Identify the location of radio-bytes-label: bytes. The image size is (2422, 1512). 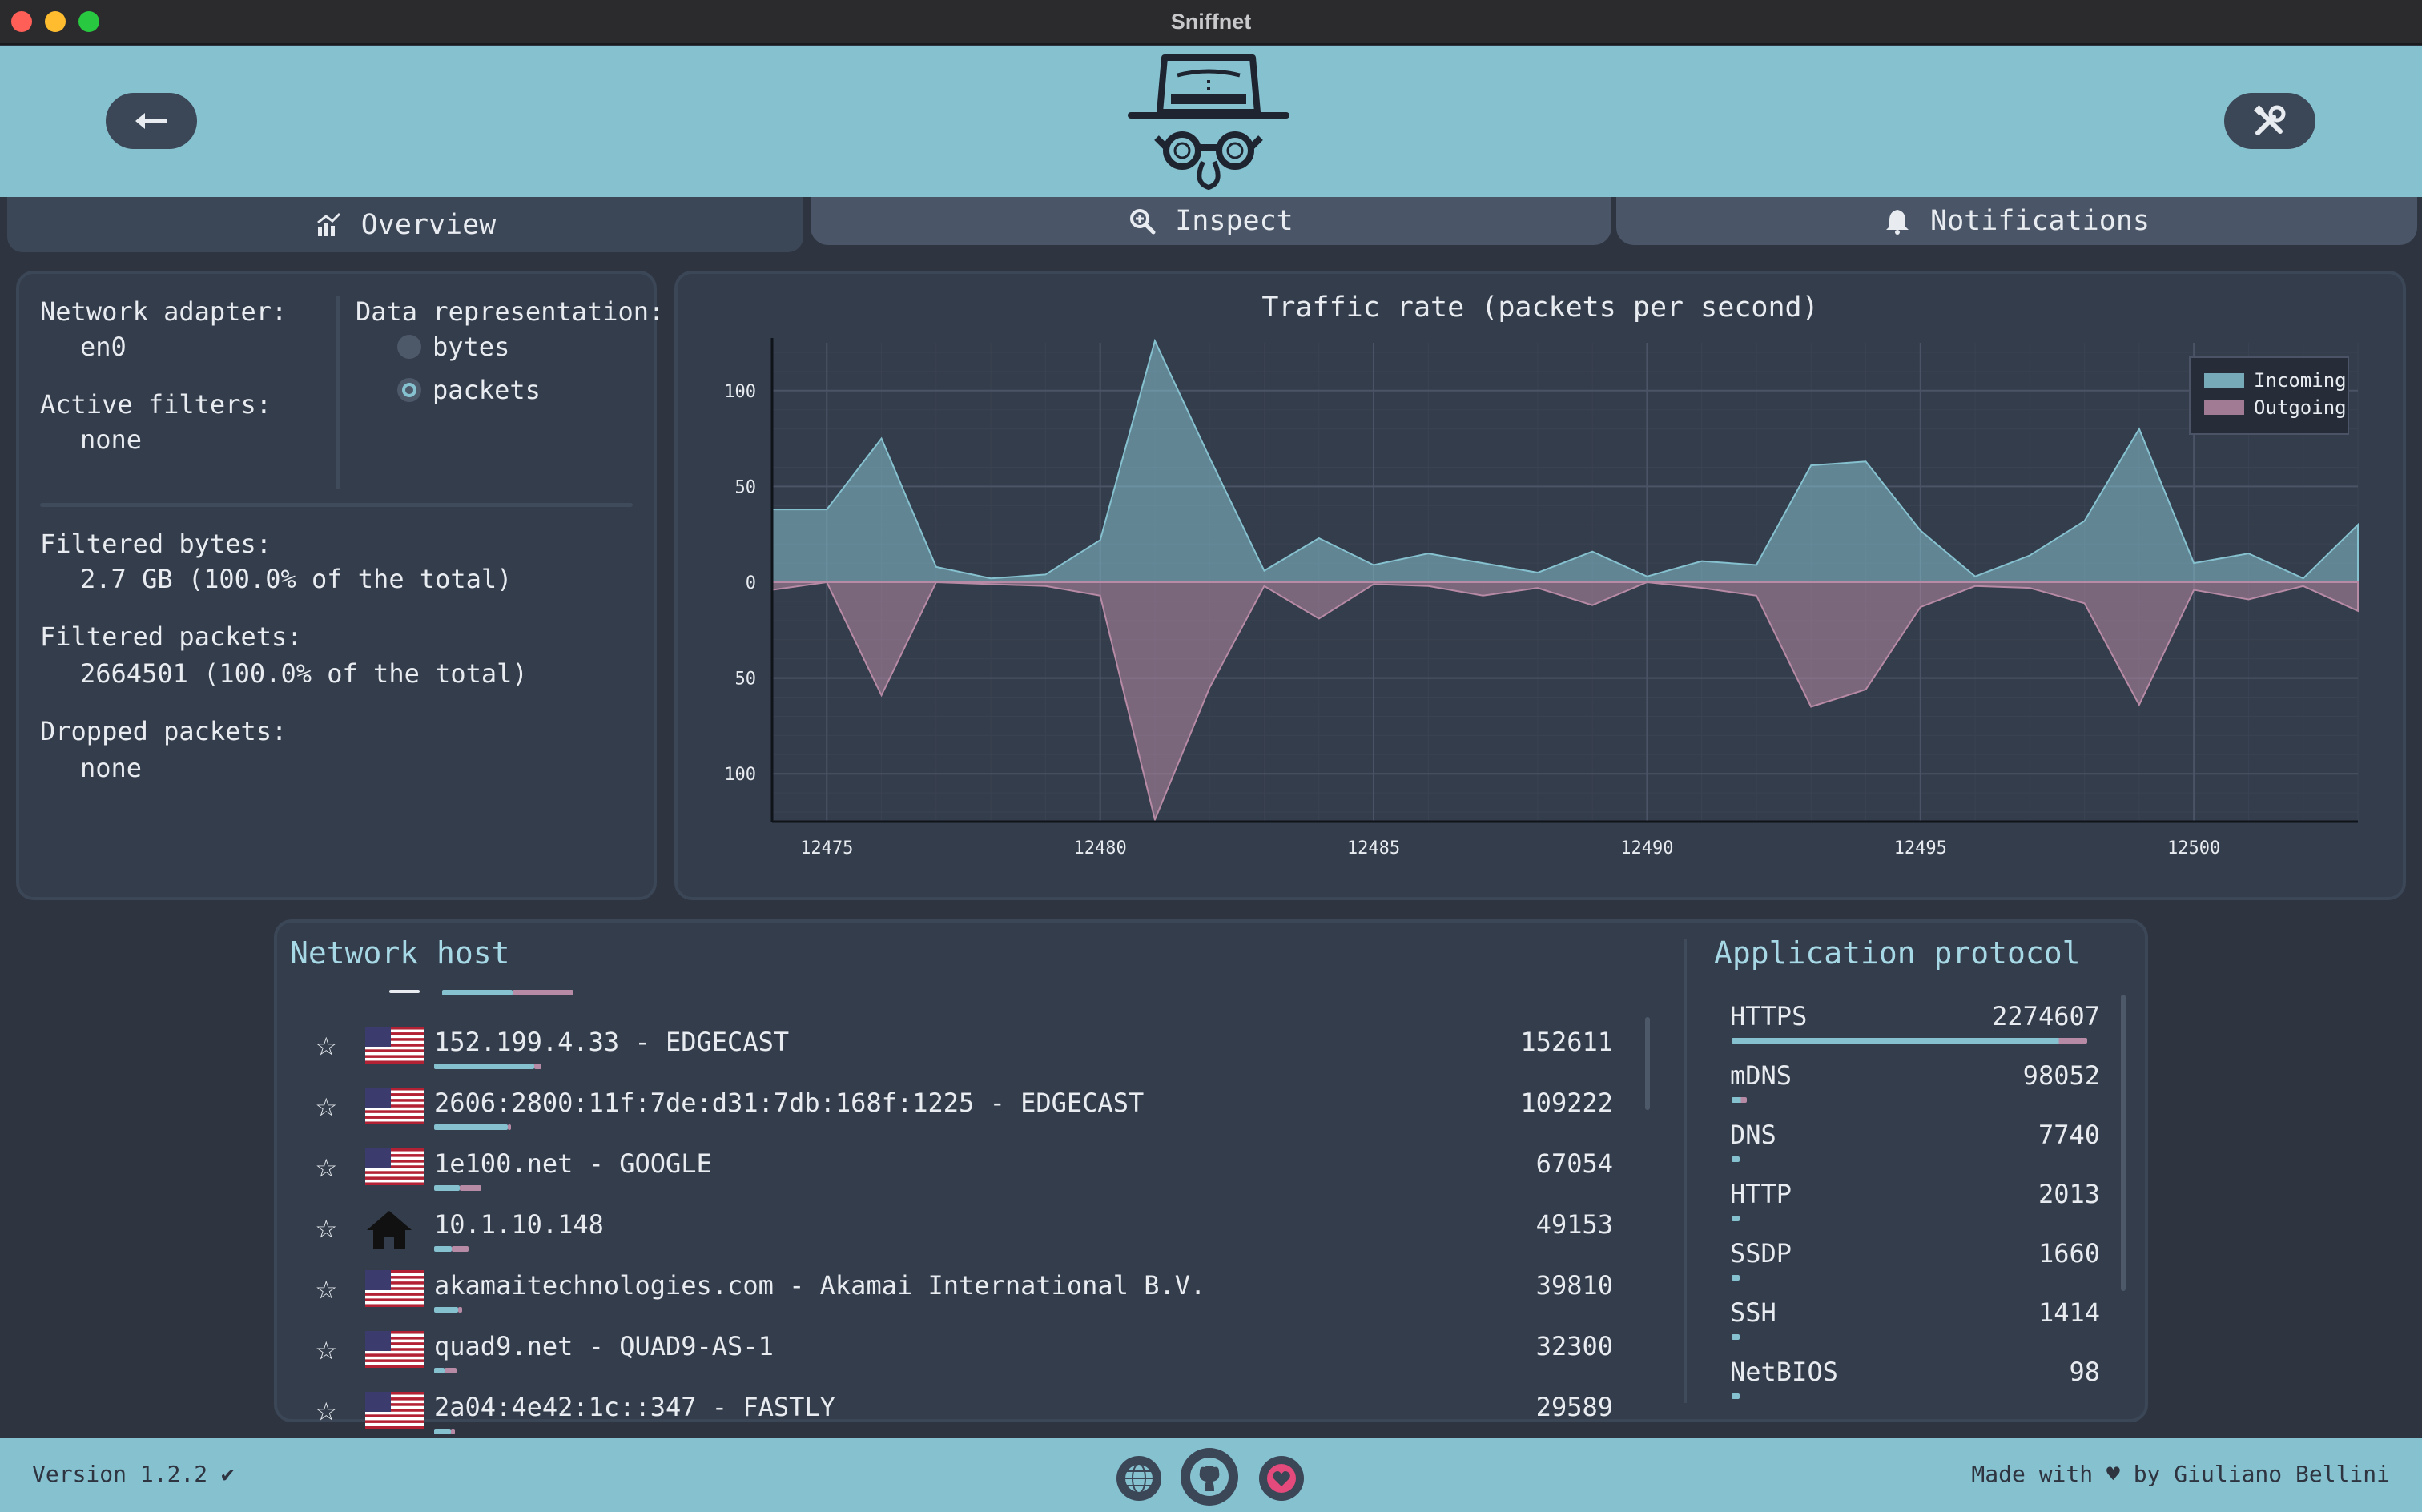
(471, 347).